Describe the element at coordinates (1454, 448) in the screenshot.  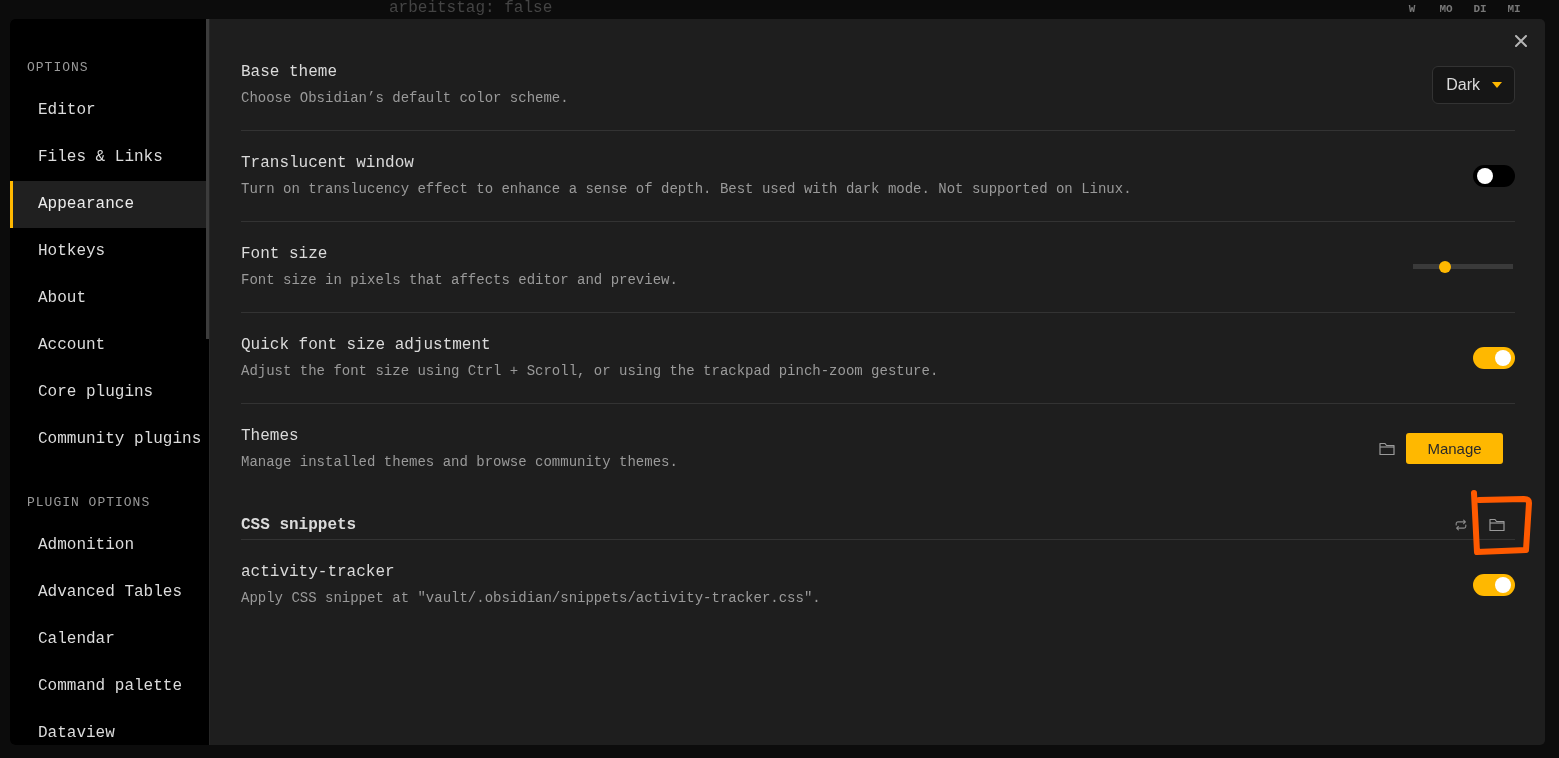
I see `manage-button: Manage` at that location.